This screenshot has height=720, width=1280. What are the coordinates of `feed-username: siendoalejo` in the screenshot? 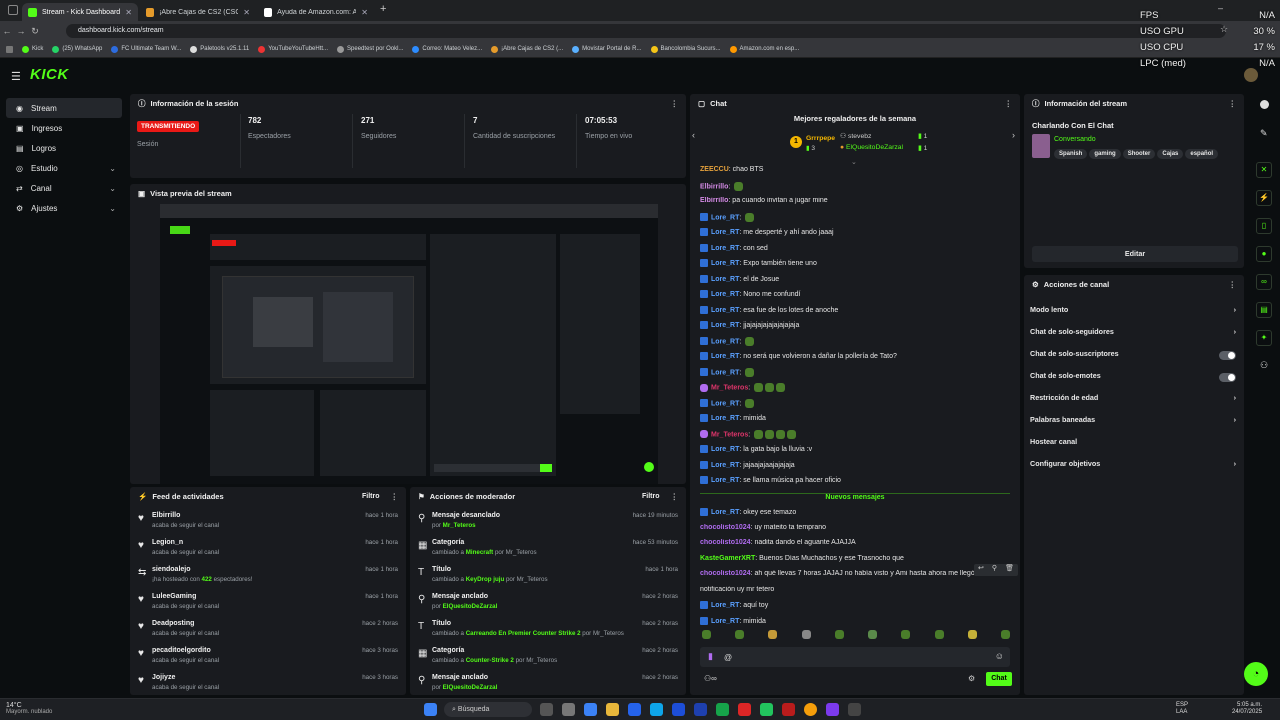 It's located at (171, 569).